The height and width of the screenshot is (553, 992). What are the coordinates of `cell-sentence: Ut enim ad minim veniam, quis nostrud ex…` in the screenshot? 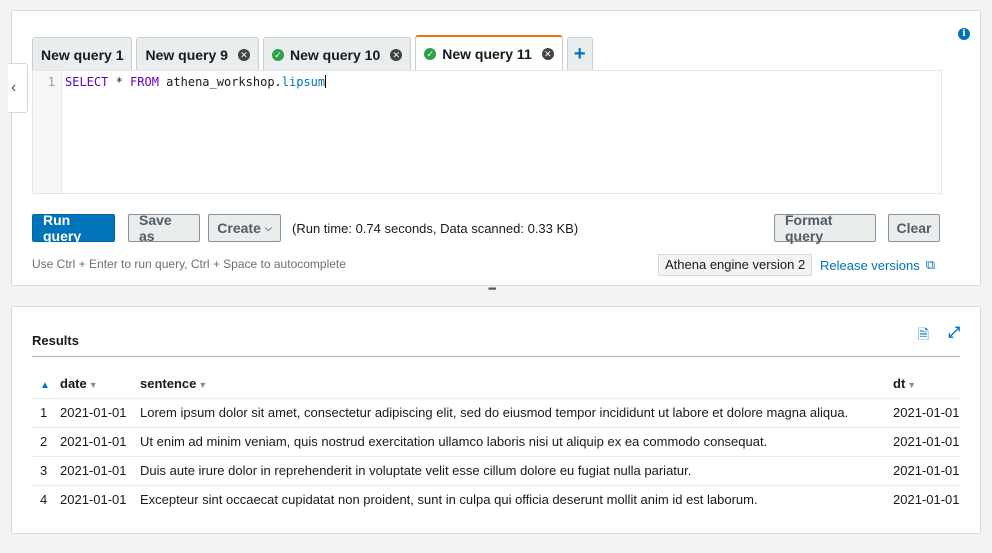 It's located at (508, 442).